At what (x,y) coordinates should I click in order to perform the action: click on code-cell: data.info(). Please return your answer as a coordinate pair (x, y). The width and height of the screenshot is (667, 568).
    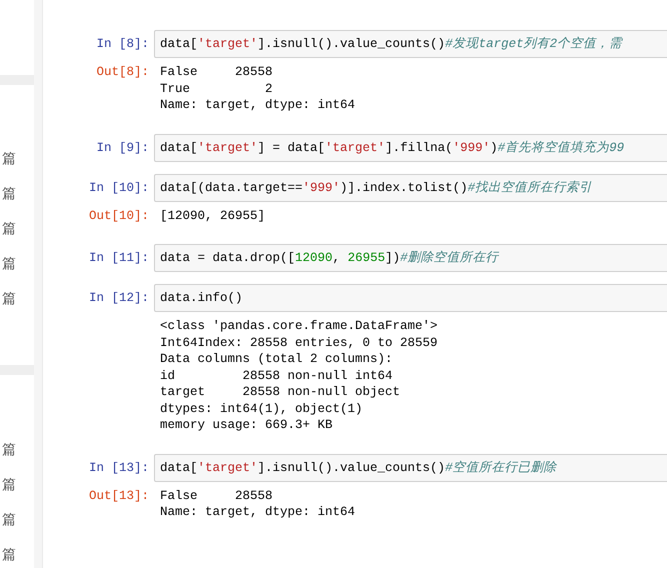
    Looking at the image, I should click on (410, 298).